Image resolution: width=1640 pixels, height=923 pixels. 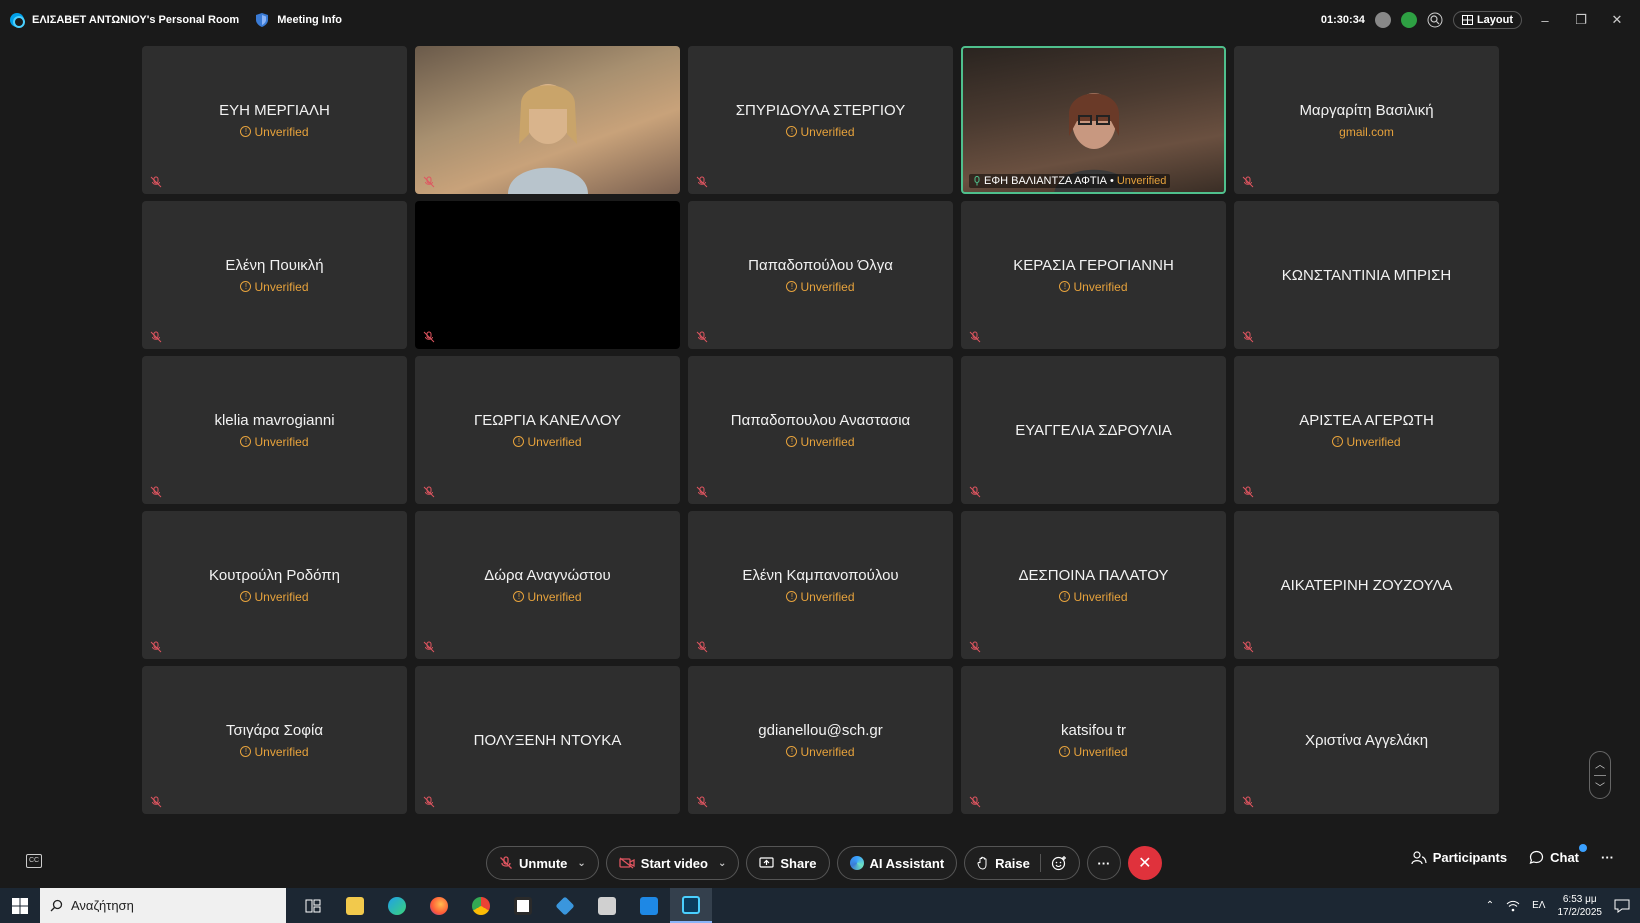 I want to click on layout-button: Layout, so click(x=1487, y=20).